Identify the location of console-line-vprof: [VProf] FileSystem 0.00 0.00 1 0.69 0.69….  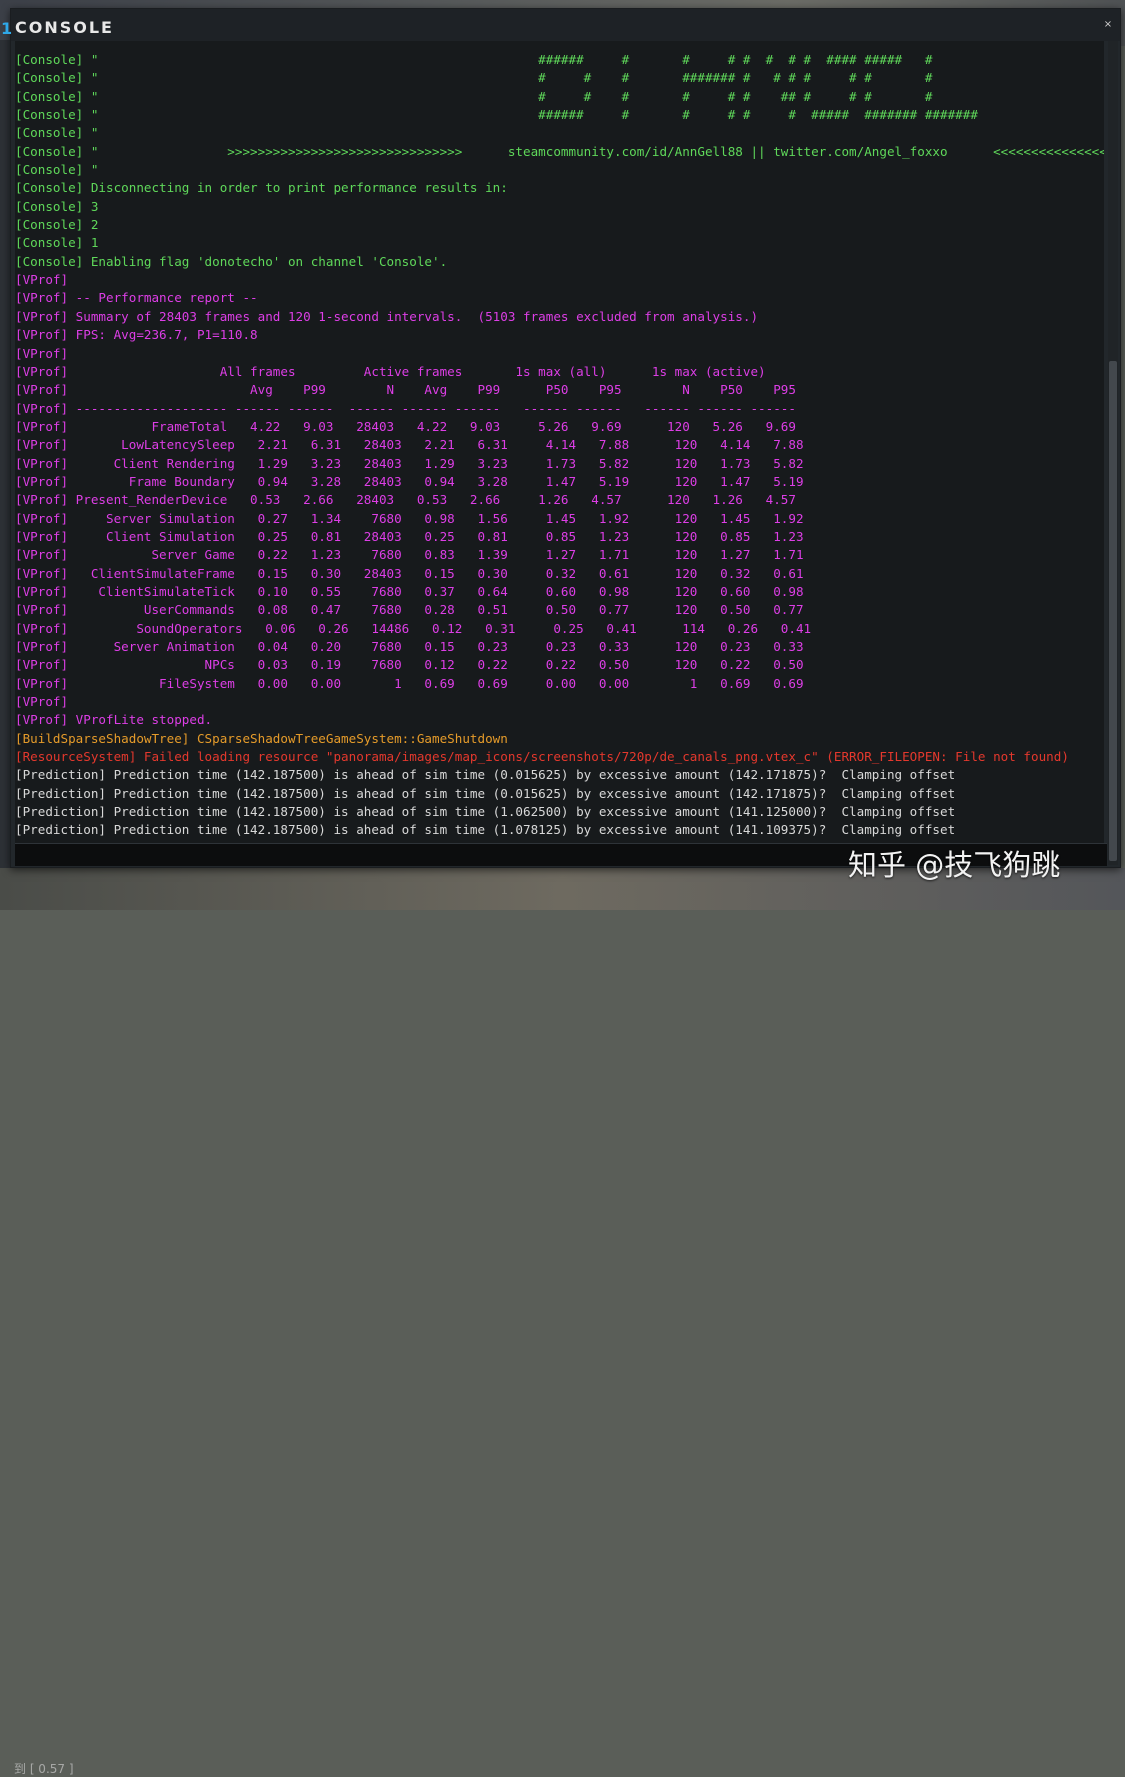
(409, 683).